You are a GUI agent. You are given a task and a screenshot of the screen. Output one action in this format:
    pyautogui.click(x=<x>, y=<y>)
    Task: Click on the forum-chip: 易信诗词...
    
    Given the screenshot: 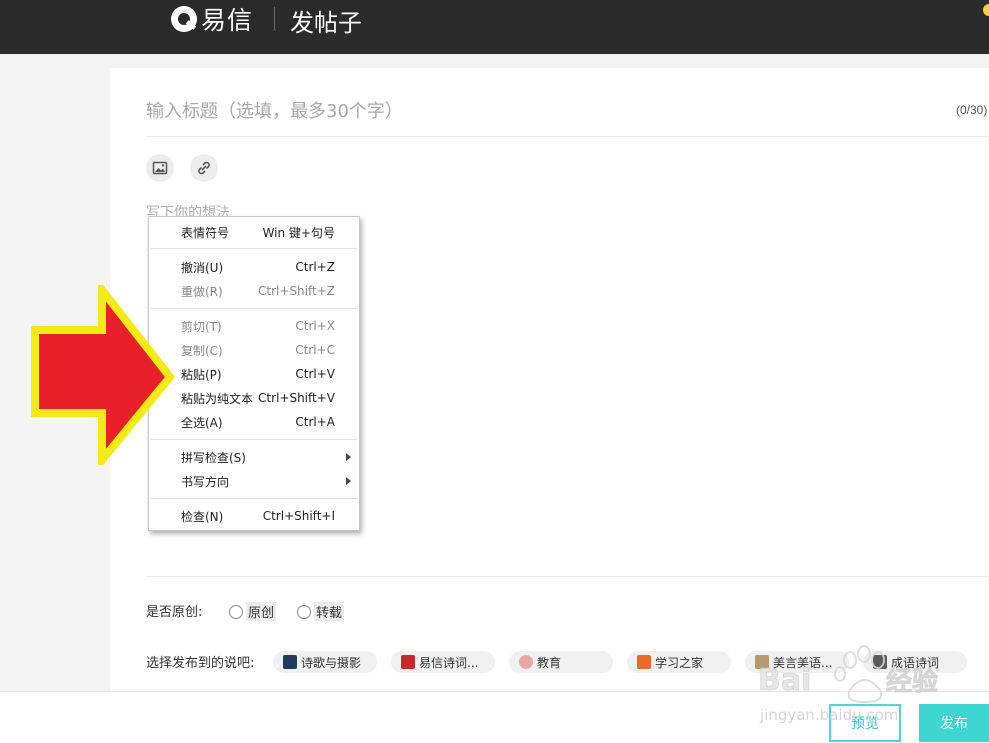 What is the action you would take?
    pyautogui.click(x=443, y=662)
    